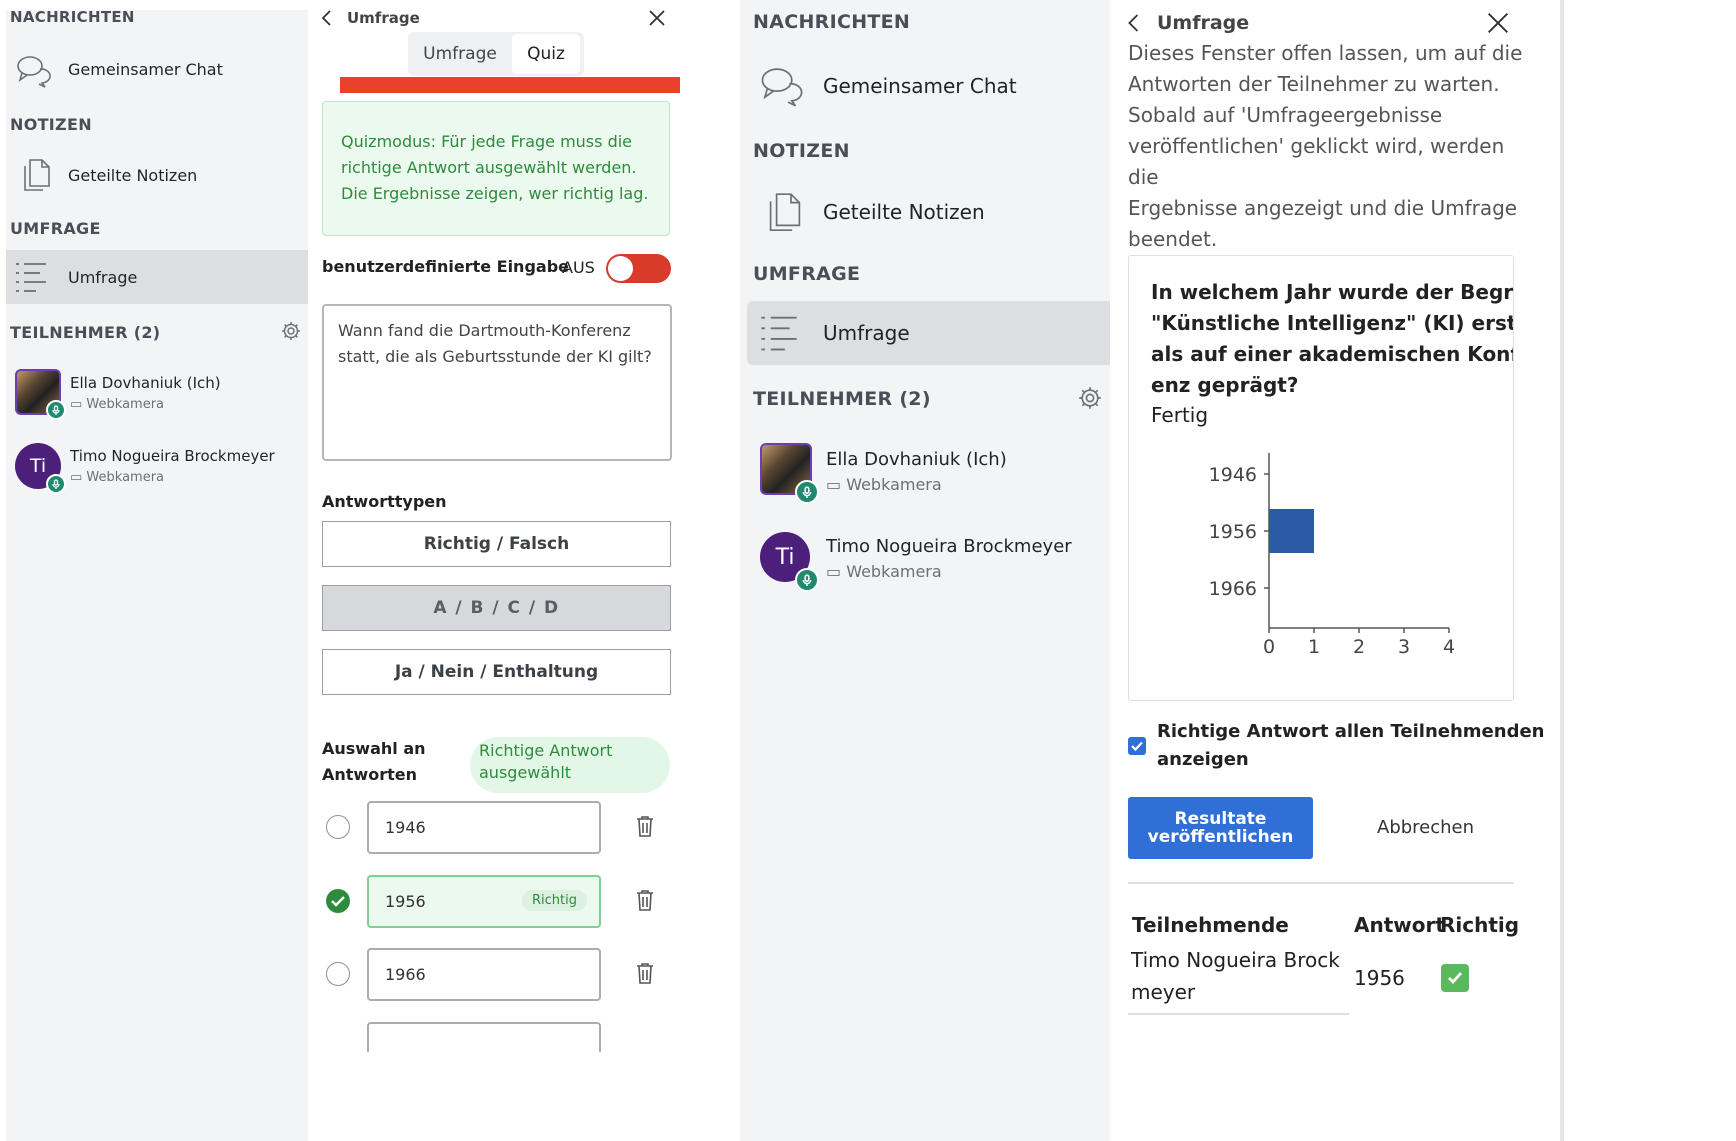 This screenshot has width=1736, height=1141. What do you see at coordinates (405, 901) in the screenshot?
I see `answer-value: 1956` at bounding box center [405, 901].